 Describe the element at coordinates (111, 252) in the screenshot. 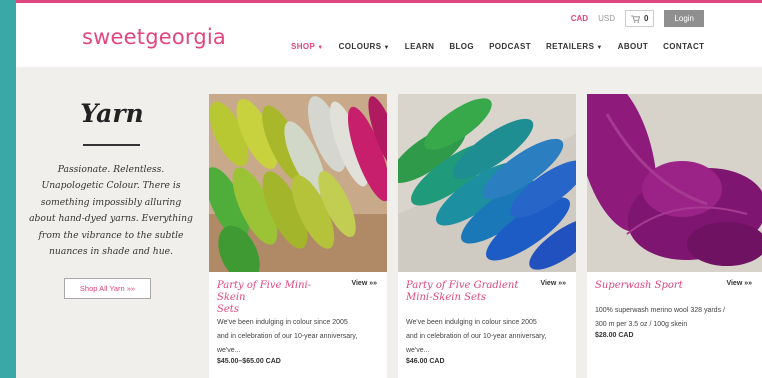

I see `intro-line: nuances in shade and hue.` at that location.